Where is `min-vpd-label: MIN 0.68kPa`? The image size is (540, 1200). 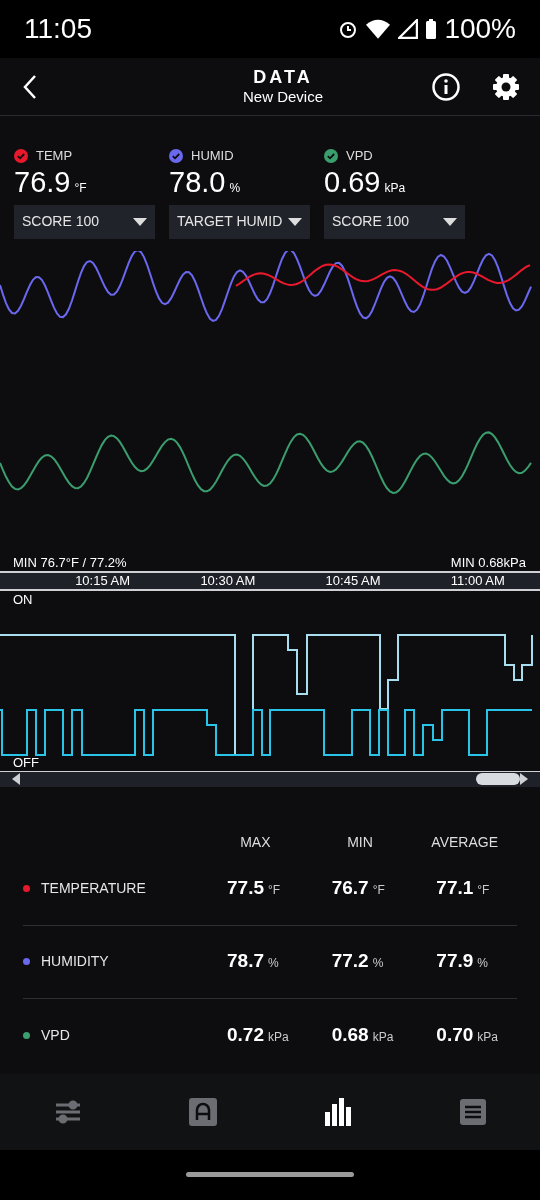 min-vpd-label: MIN 0.68kPa is located at coordinates (488, 562).